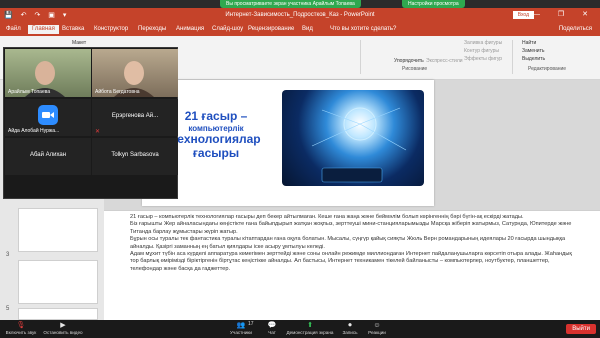 This screenshot has height=338, width=600. I want to click on participant-tile: Арайлым Топаева, so click(48, 73).